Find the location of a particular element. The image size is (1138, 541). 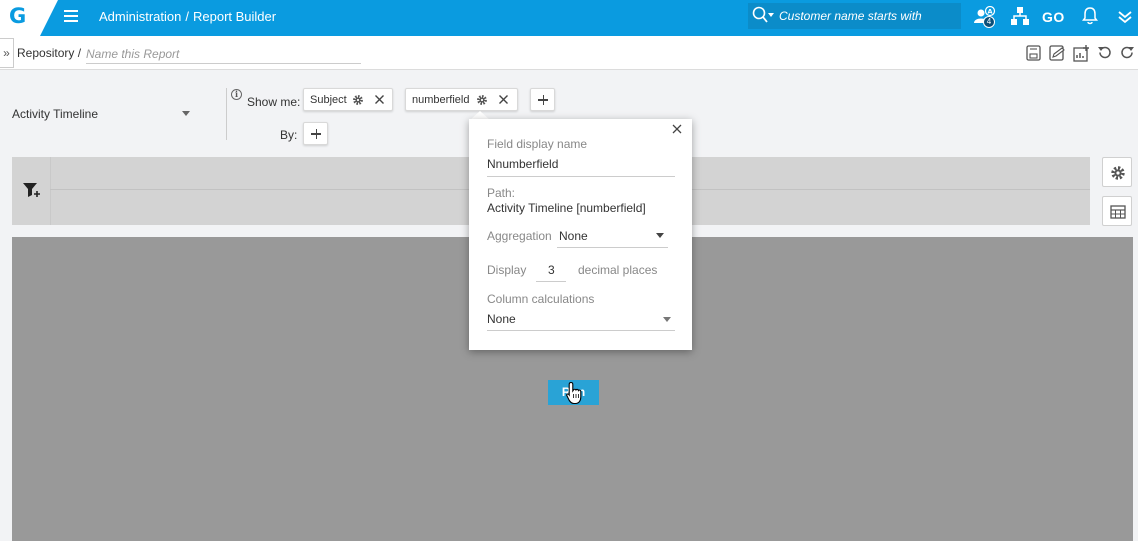

search-placeholder: Customer name starts with is located at coordinates (850, 16).